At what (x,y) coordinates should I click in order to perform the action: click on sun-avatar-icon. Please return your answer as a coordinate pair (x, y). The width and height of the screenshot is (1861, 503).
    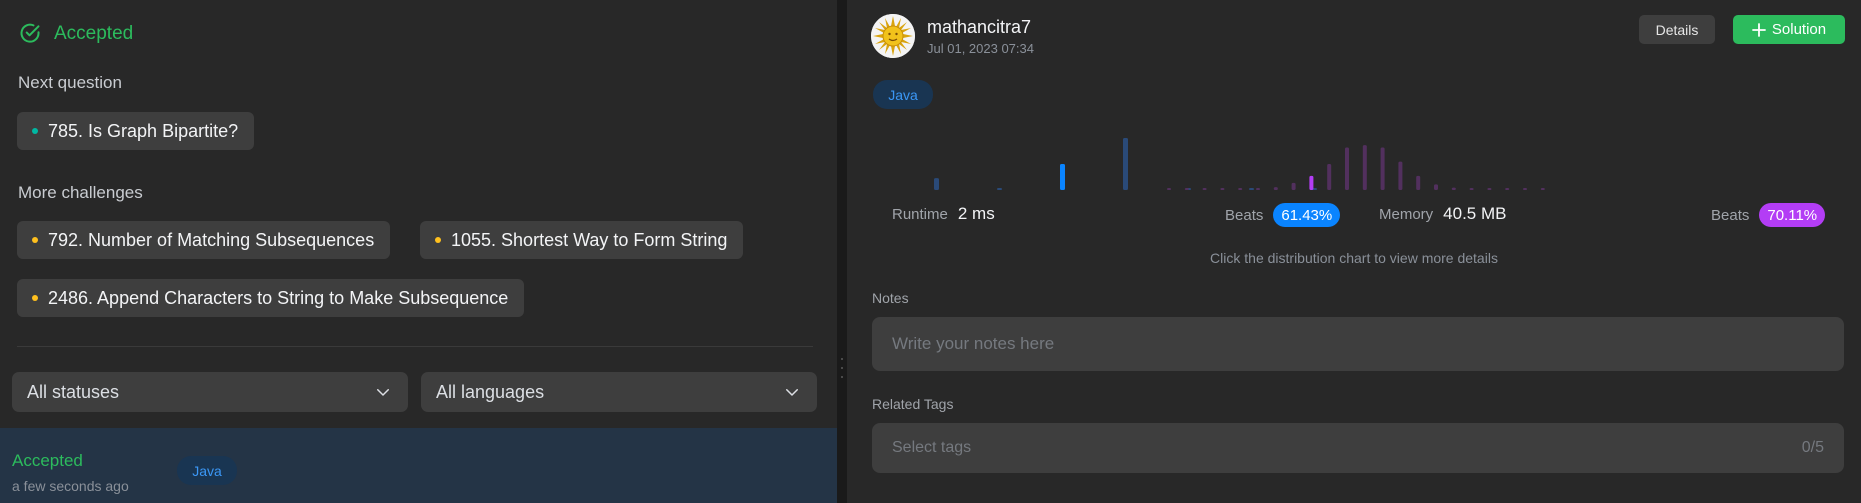
    Looking at the image, I should click on (893, 36).